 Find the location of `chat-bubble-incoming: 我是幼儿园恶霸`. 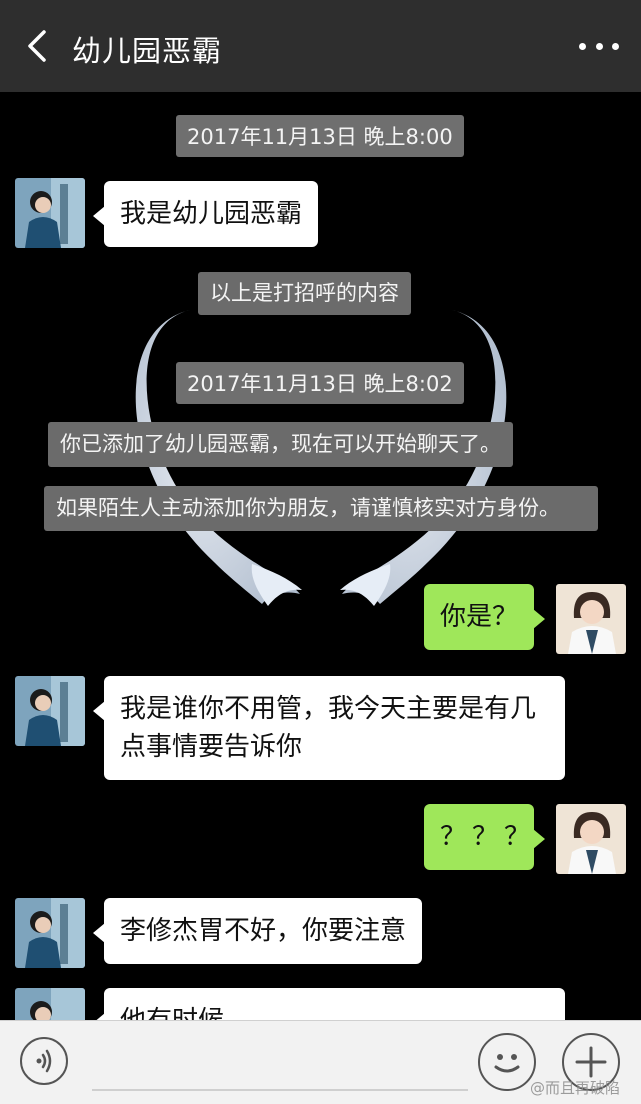

chat-bubble-incoming: 我是幼儿园恶霸 is located at coordinates (205, 214).